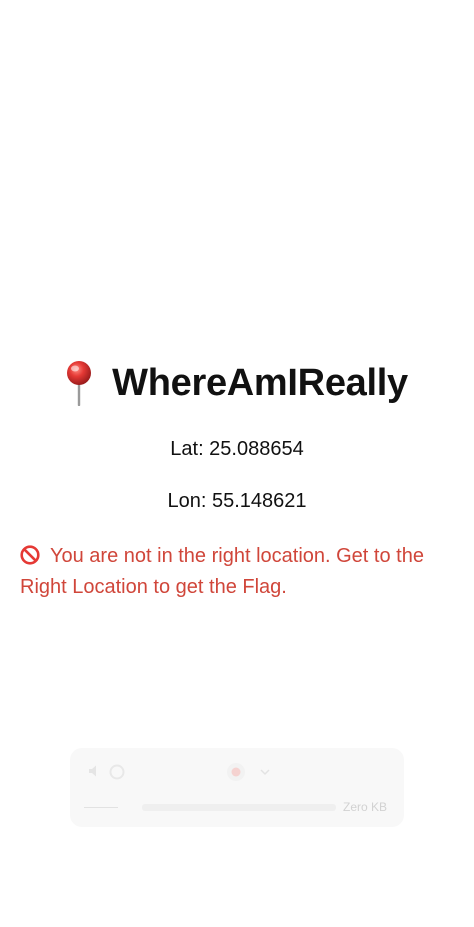 This screenshot has width=474, height=927. I want to click on page-title: WhereAmIReally, so click(260, 382).